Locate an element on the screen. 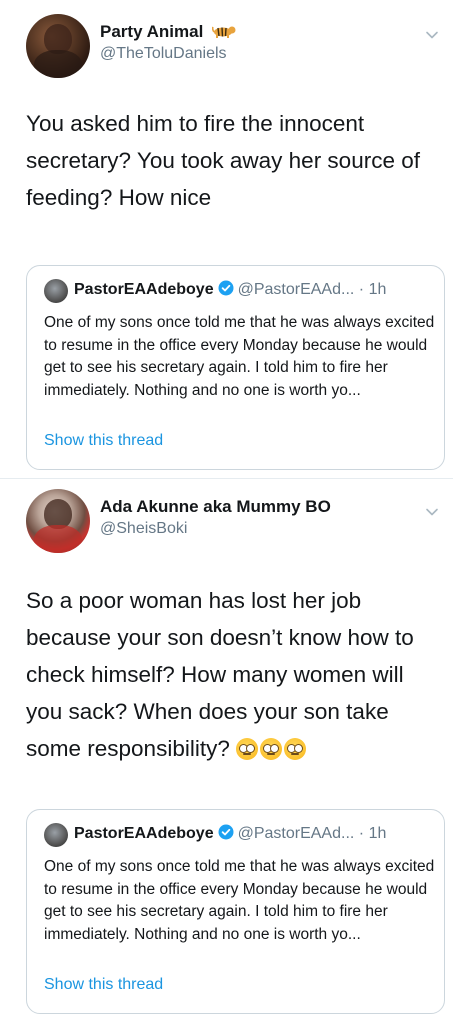 The height and width of the screenshot is (1024, 453). author-name: Party Animal is located at coordinates (168, 32).